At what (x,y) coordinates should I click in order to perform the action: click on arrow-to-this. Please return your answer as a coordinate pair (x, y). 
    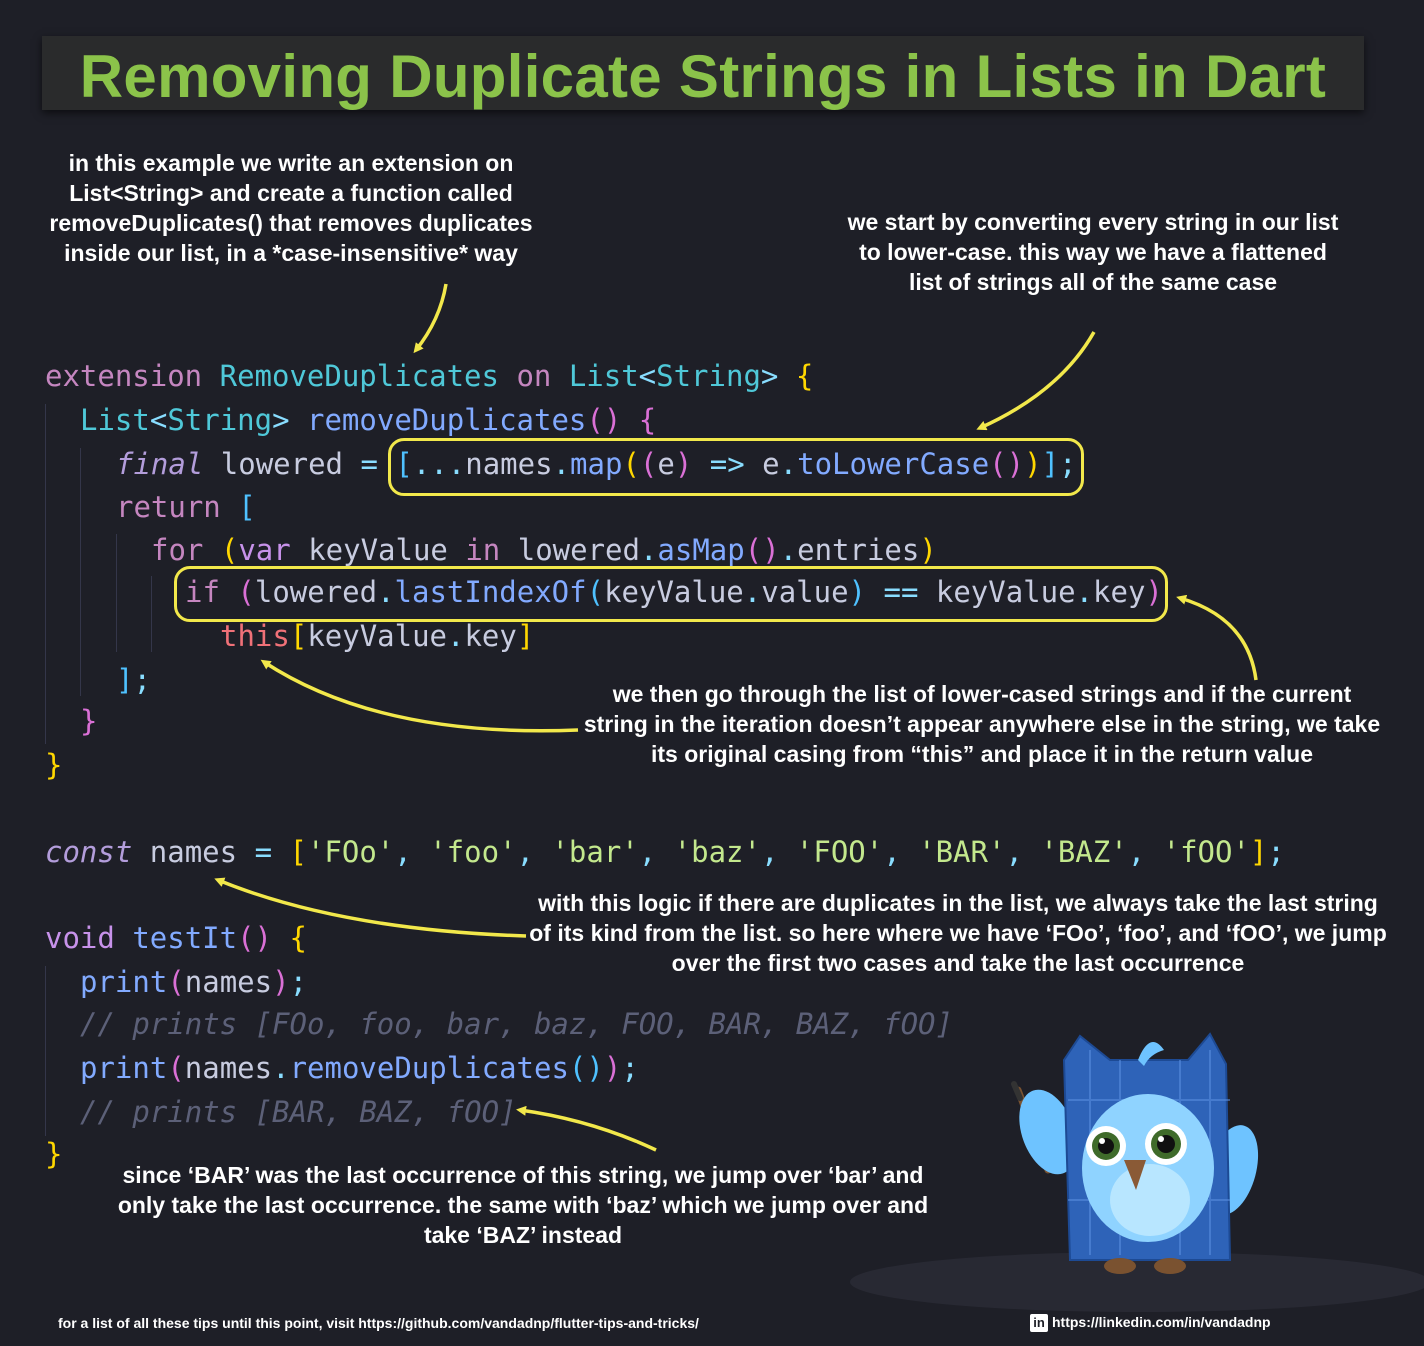
    Looking at the image, I should click on (419, 696).